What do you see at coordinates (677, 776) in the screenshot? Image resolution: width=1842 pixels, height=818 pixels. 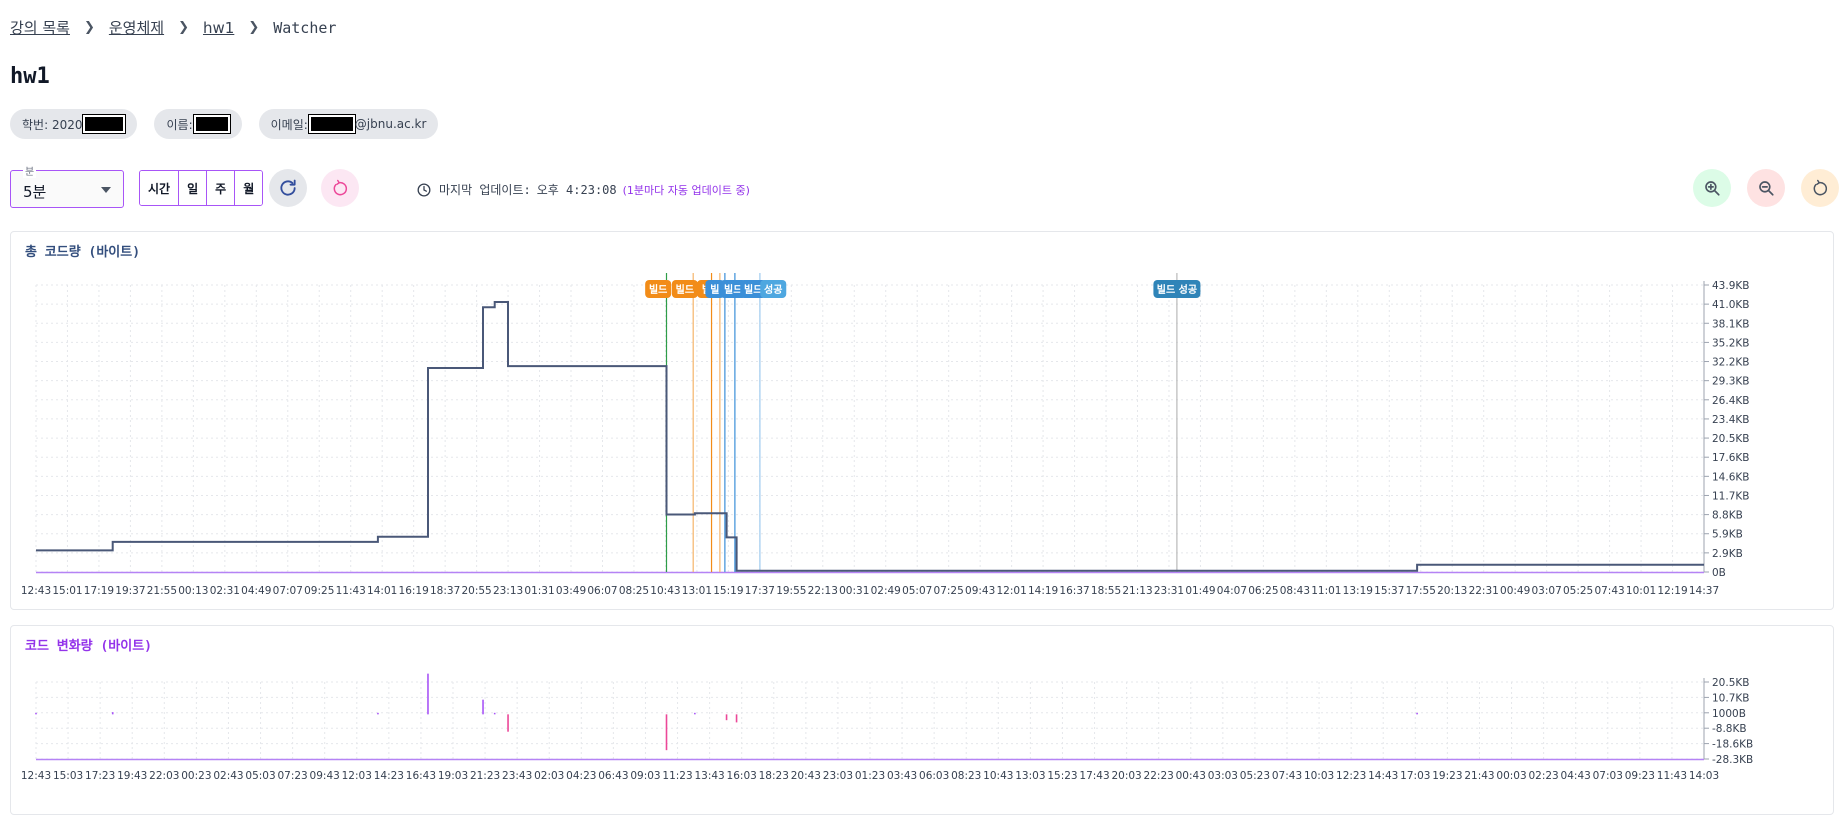 I see `x-tick-label: 11:23` at bounding box center [677, 776].